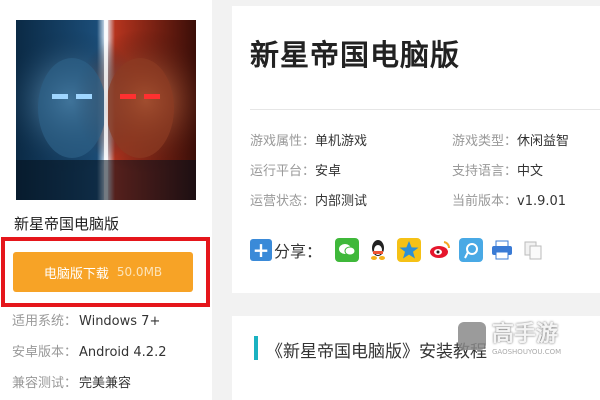  Describe the element at coordinates (471, 250) in the screenshot. I see `tencent-weibo-icon` at that location.